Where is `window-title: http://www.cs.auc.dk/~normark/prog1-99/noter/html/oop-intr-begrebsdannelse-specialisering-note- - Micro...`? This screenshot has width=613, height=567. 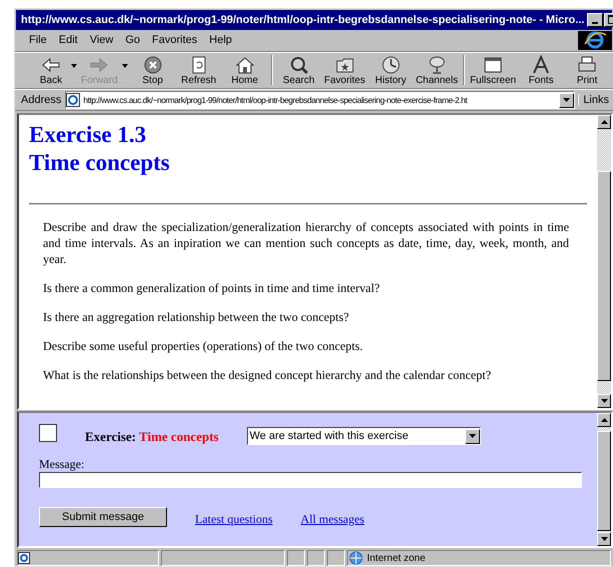
window-title: http://www.cs.auc.dk/~normark/prog1-99/noter/html/oop-intr-begrebsdannelse-specialisering-note- - Micro... is located at coordinates (302, 20).